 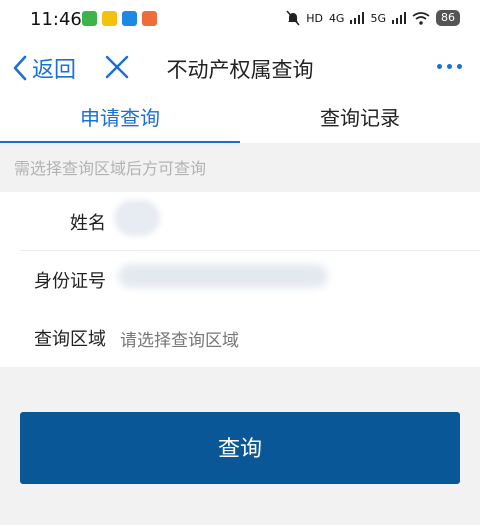 I want to click on status-bar: 11:46 HD 4G 5G 86, so click(x=240, y=20).